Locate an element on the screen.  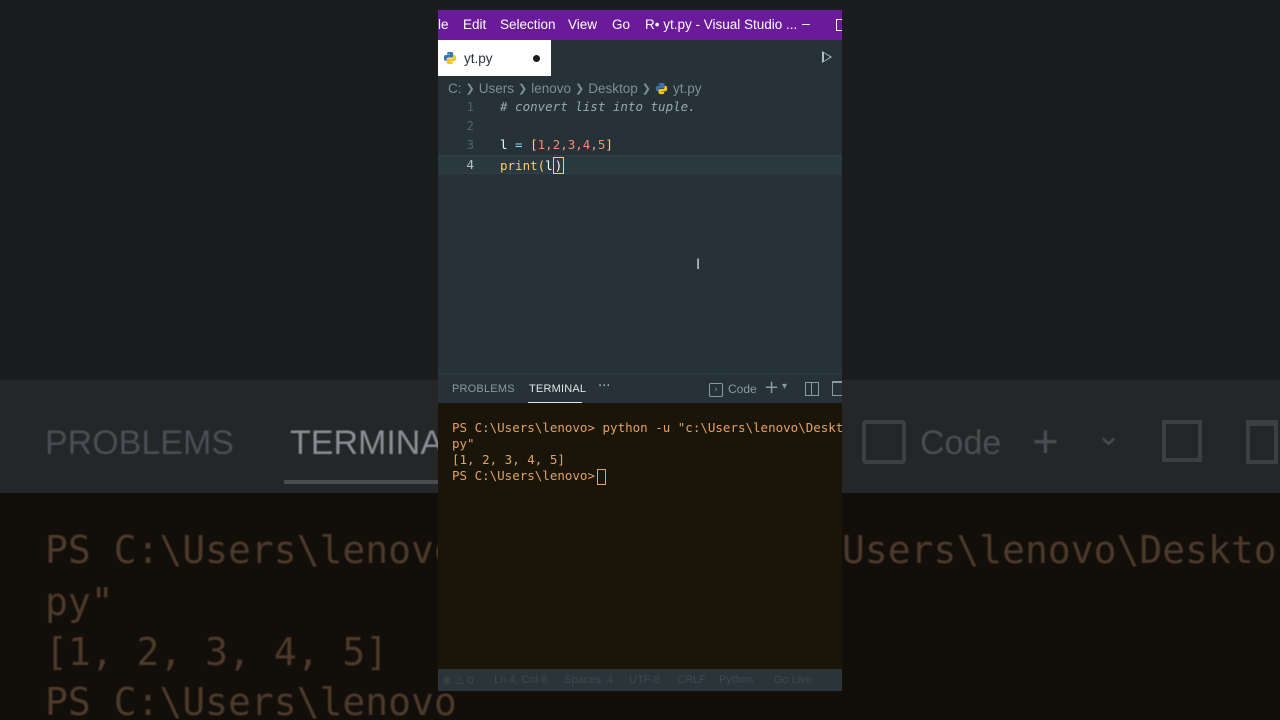
code-argument: l is located at coordinates (549, 165).